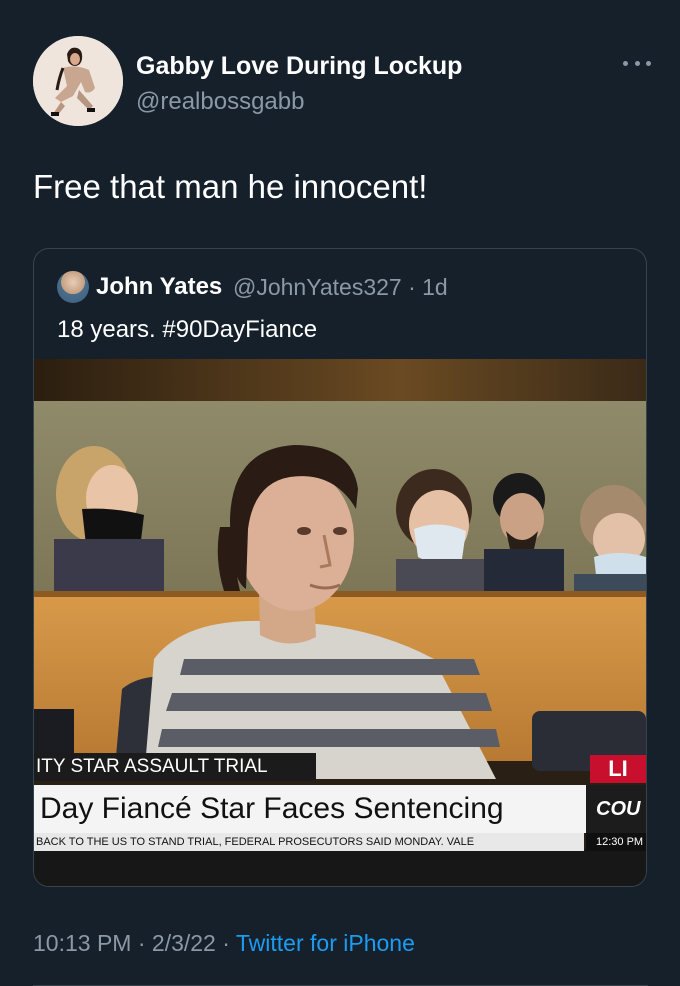 The width and height of the screenshot is (680, 986). What do you see at coordinates (187, 329) in the screenshot?
I see `quoted-tweet-text: 18 years. #90DayFiance` at bounding box center [187, 329].